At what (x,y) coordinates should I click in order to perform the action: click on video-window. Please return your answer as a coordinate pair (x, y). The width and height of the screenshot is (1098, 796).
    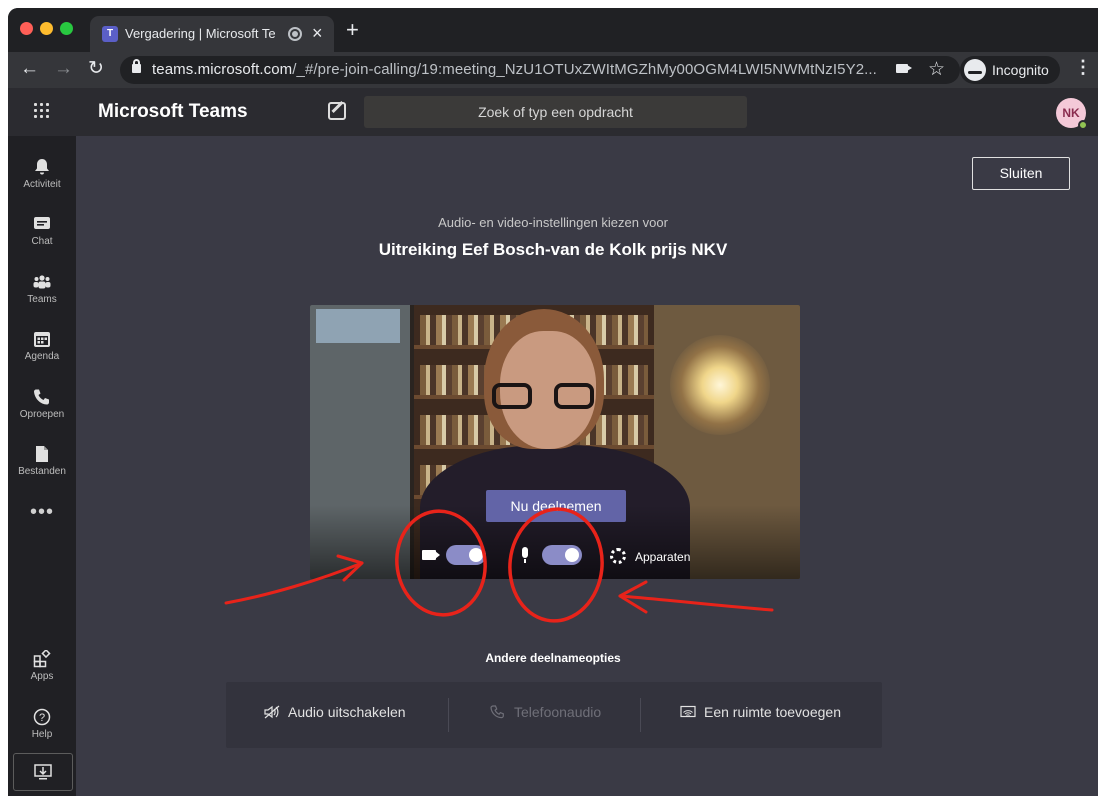
    Looking at the image, I should click on (358, 326).